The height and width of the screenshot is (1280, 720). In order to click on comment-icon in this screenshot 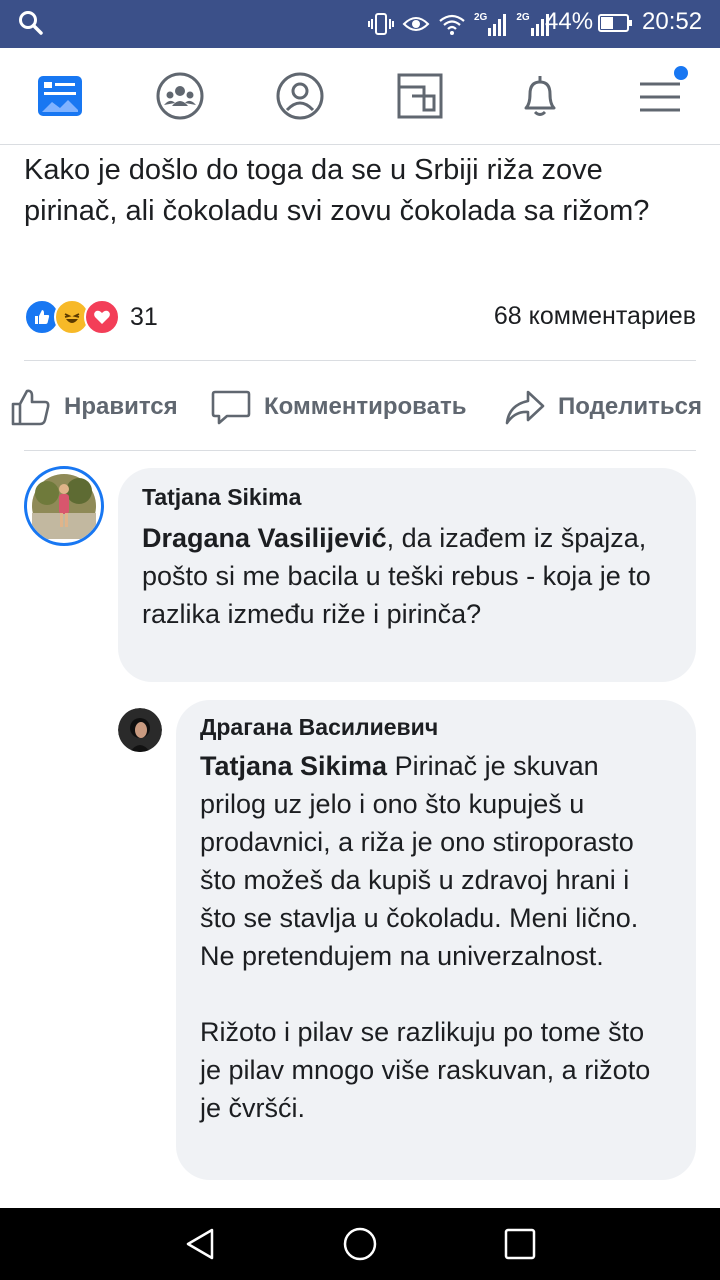, I will do `click(231, 407)`.